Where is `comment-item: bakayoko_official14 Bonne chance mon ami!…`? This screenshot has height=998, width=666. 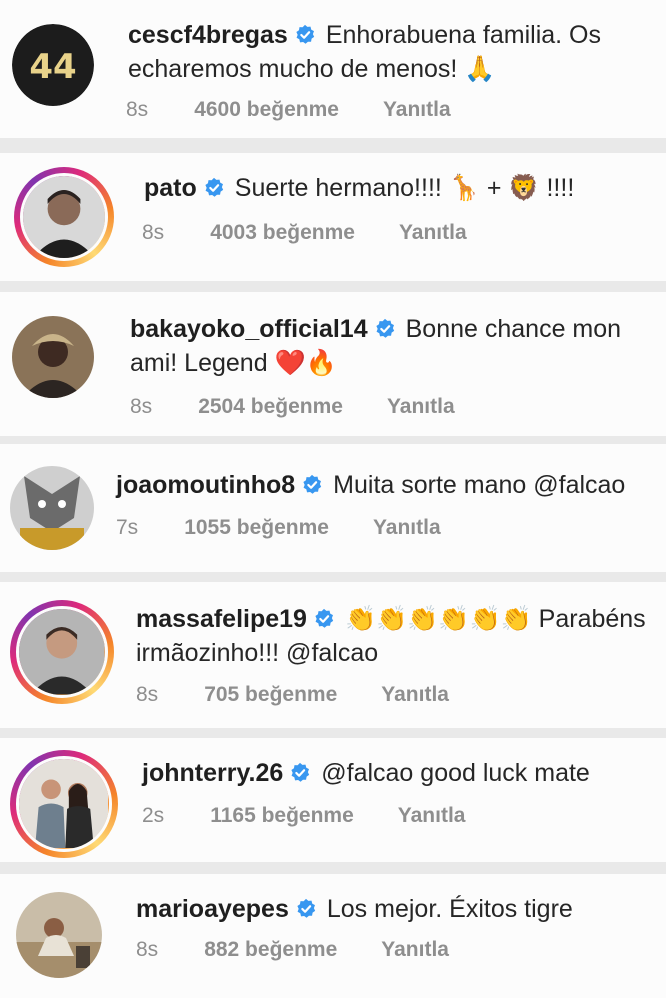
comment-item: bakayoko_official14 Bonne chance mon ami!… is located at coordinates (333, 364).